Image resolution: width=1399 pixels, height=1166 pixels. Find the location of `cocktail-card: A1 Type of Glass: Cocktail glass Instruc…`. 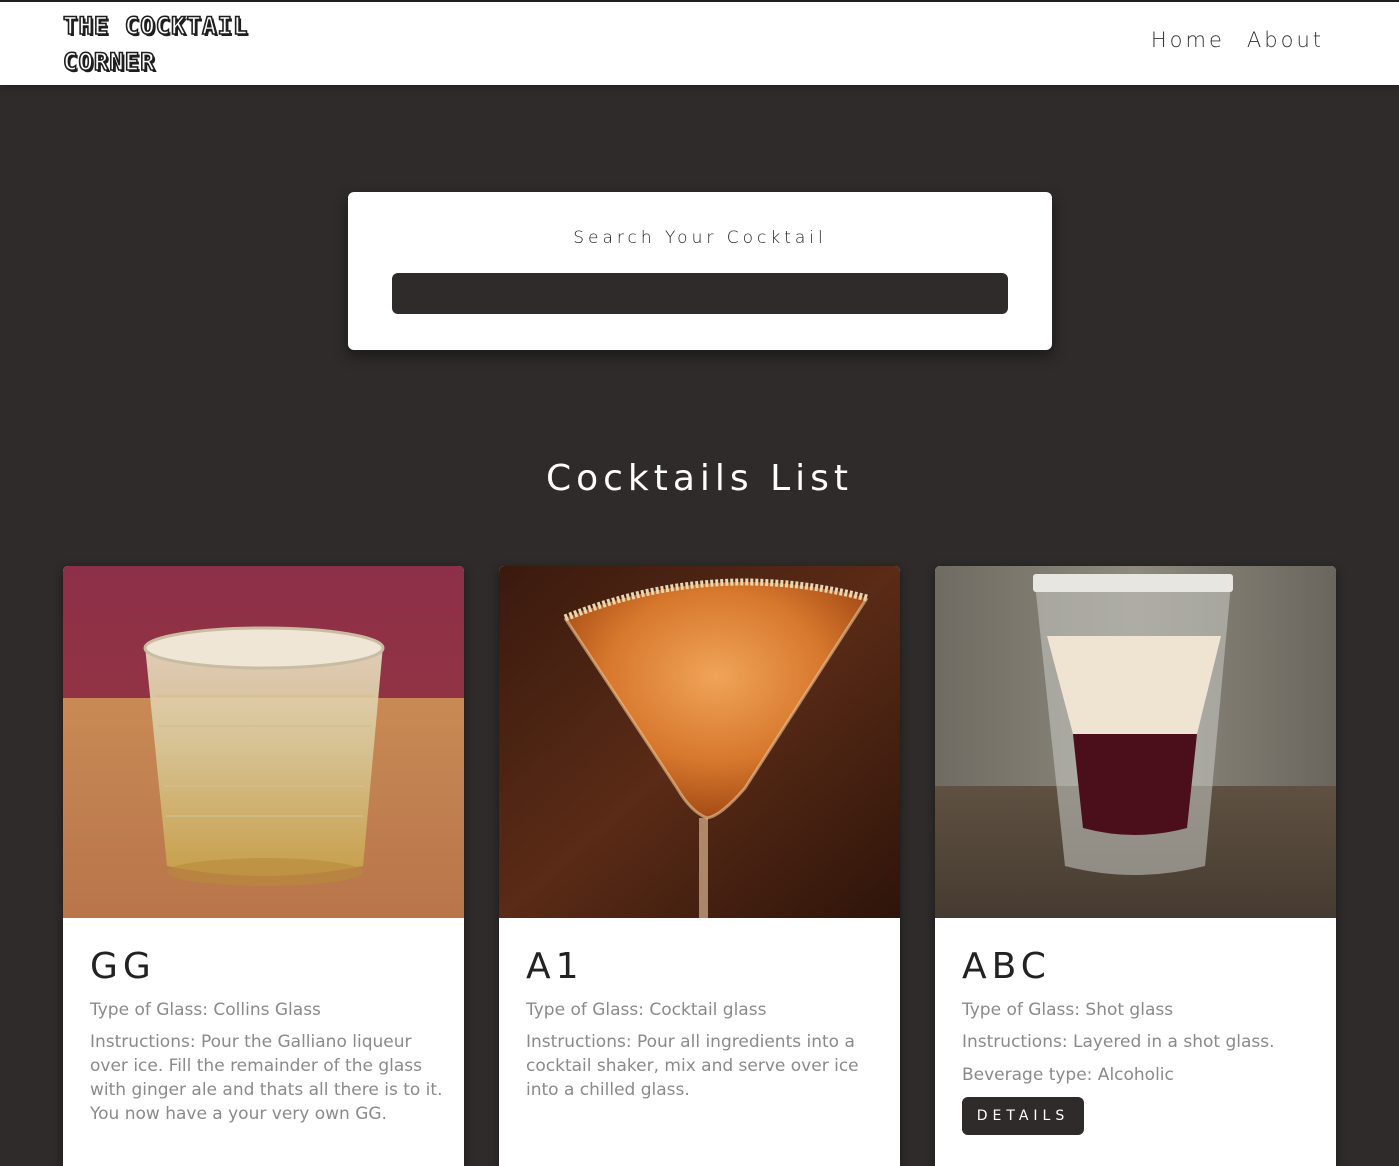

cocktail-card: A1 Type of Glass: Cocktail glass Instruc… is located at coordinates (699, 866).